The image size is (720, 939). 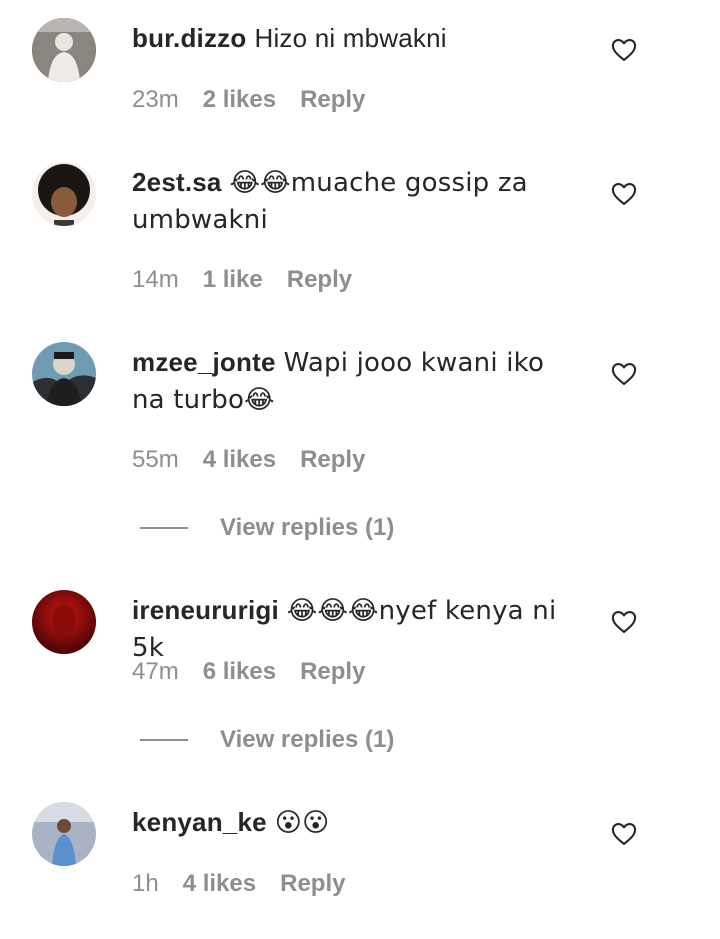 I want to click on comment-body: bur.dizzo Hizo ni mbwakni, so click(x=352, y=38).